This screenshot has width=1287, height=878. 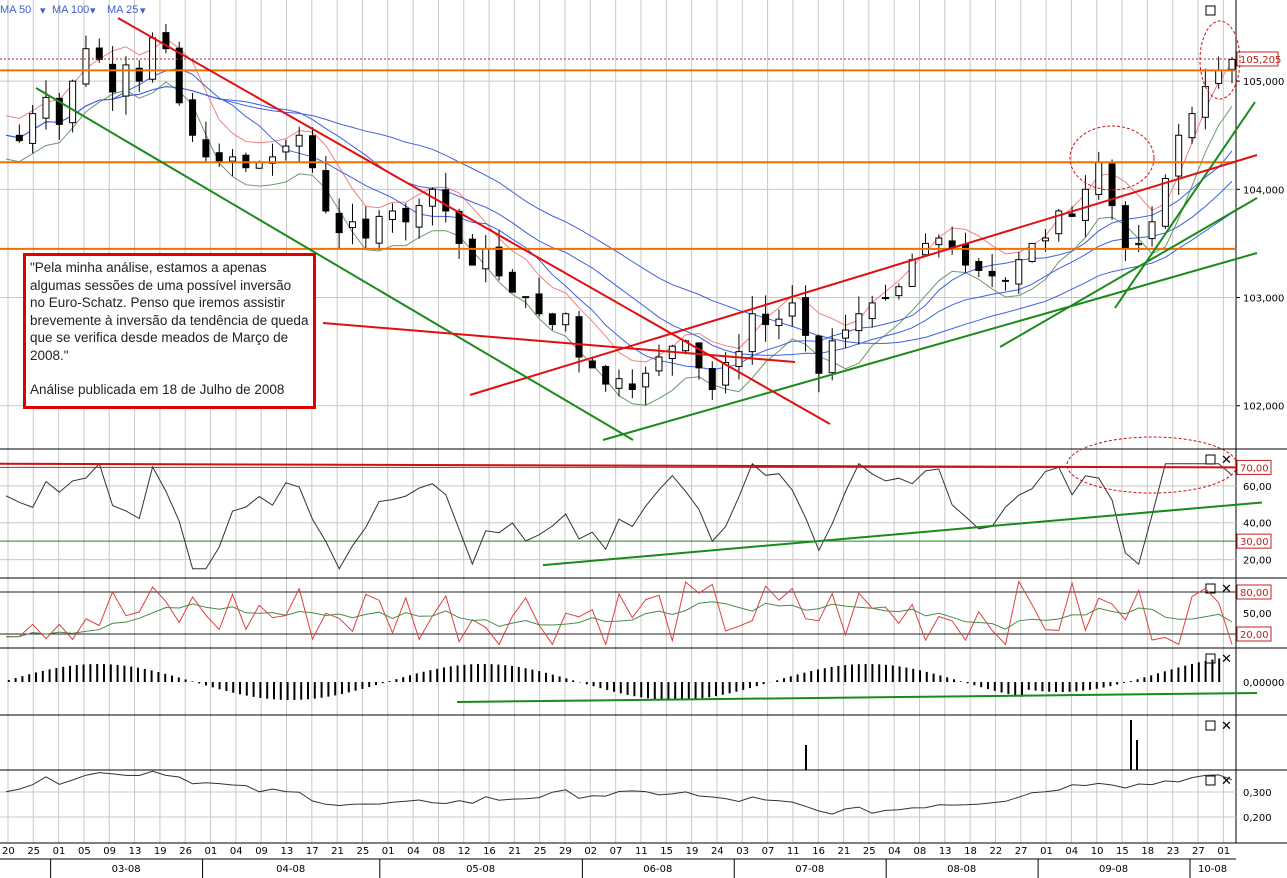 What do you see at coordinates (93, 10) in the screenshot?
I see `ma100-dropdown-icon: ▾` at bounding box center [93, 10].